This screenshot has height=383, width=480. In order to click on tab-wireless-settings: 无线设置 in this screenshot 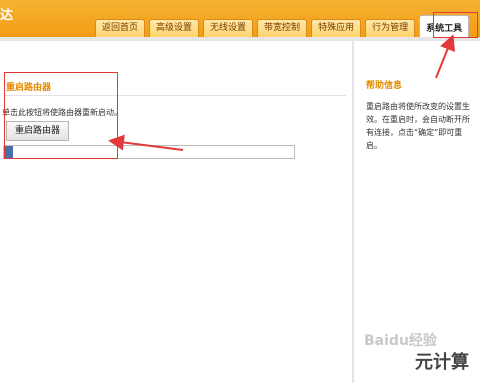, I will do `click(228, 28)`.